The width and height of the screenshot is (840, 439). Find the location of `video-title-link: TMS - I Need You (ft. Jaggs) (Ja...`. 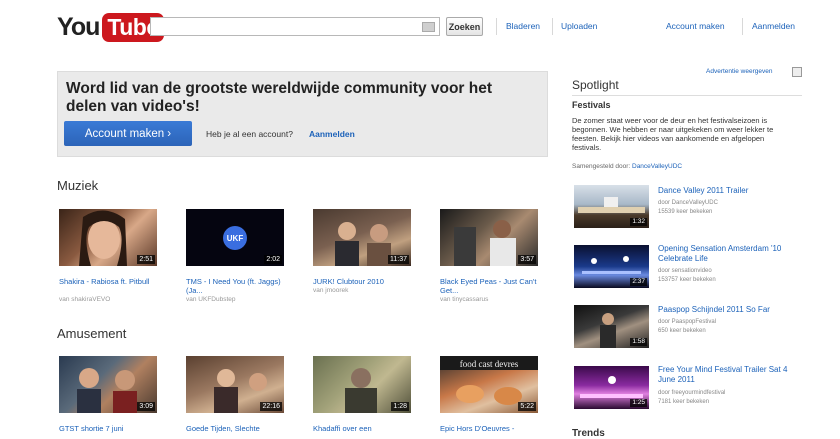

video-title-link: TMS - I Need You (ft. Jaggs) (Ja... is located at coordinates (236, 286).